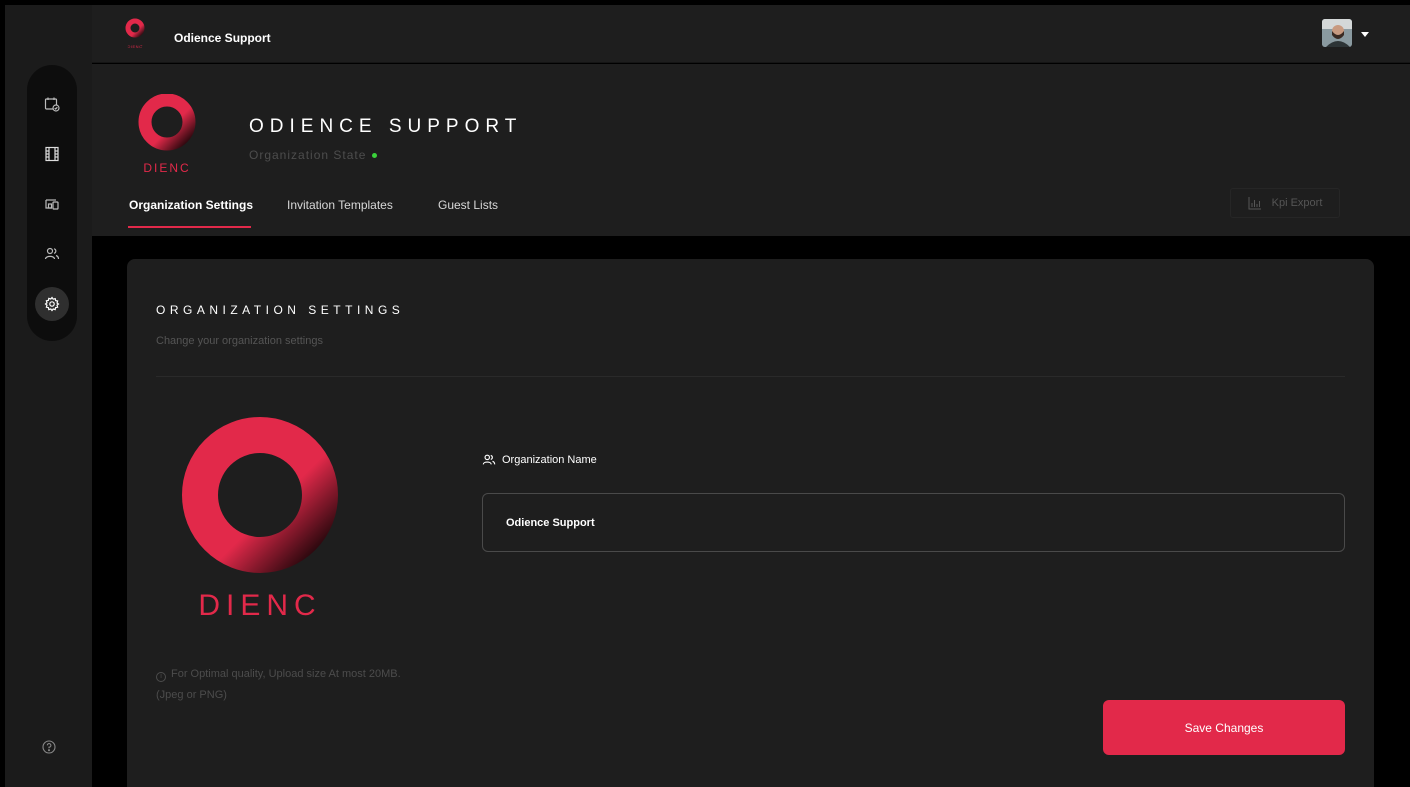  Describe the element at coordinates (191, 205) in the screenshot. I see `tab-organization-settings: Organization Settings` at that location.